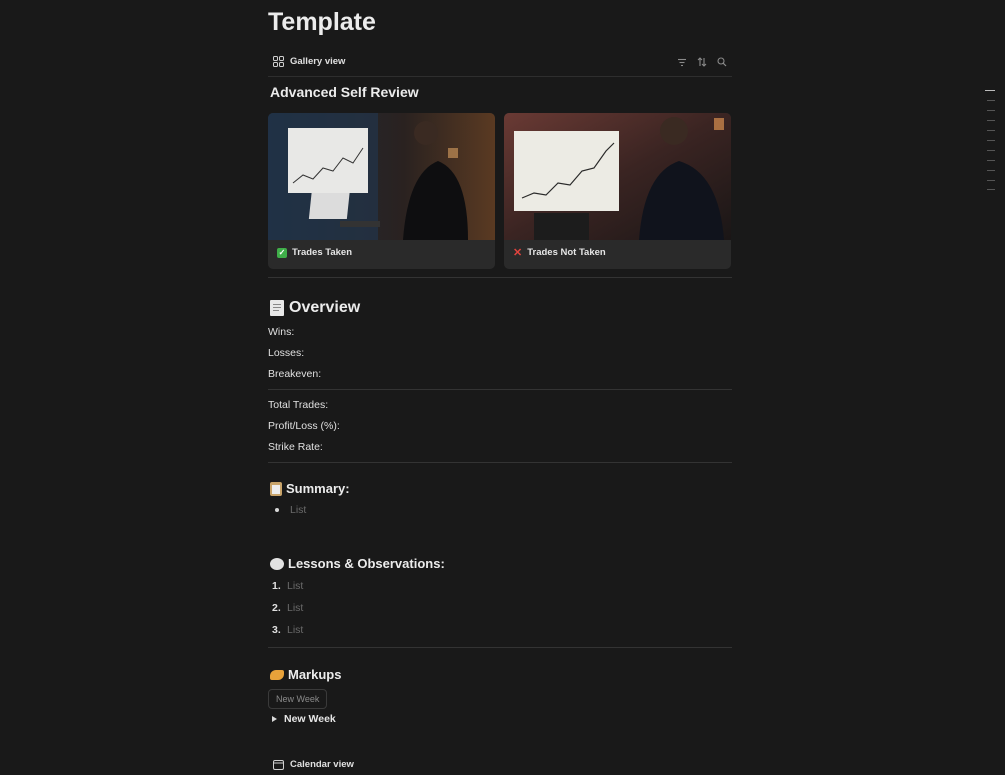 The height and width of the screenshot is (775, 1005). I want to click on new-week-button: New Week, so click(298, 699).